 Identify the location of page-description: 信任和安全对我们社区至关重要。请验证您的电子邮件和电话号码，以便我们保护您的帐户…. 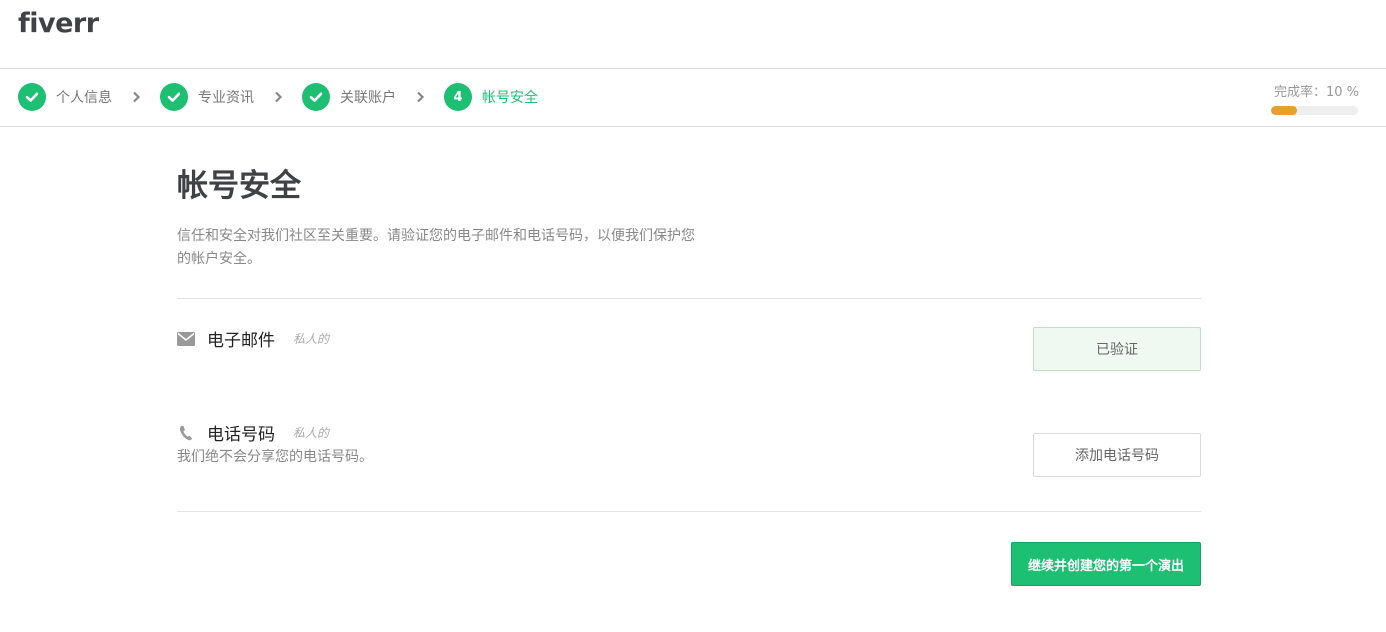
(436, 247).